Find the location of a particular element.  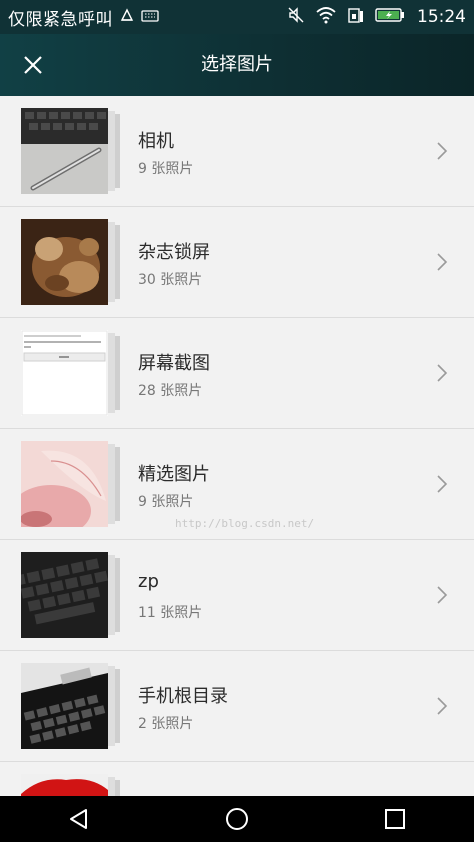

home-button is located at coordinates (237, 819).